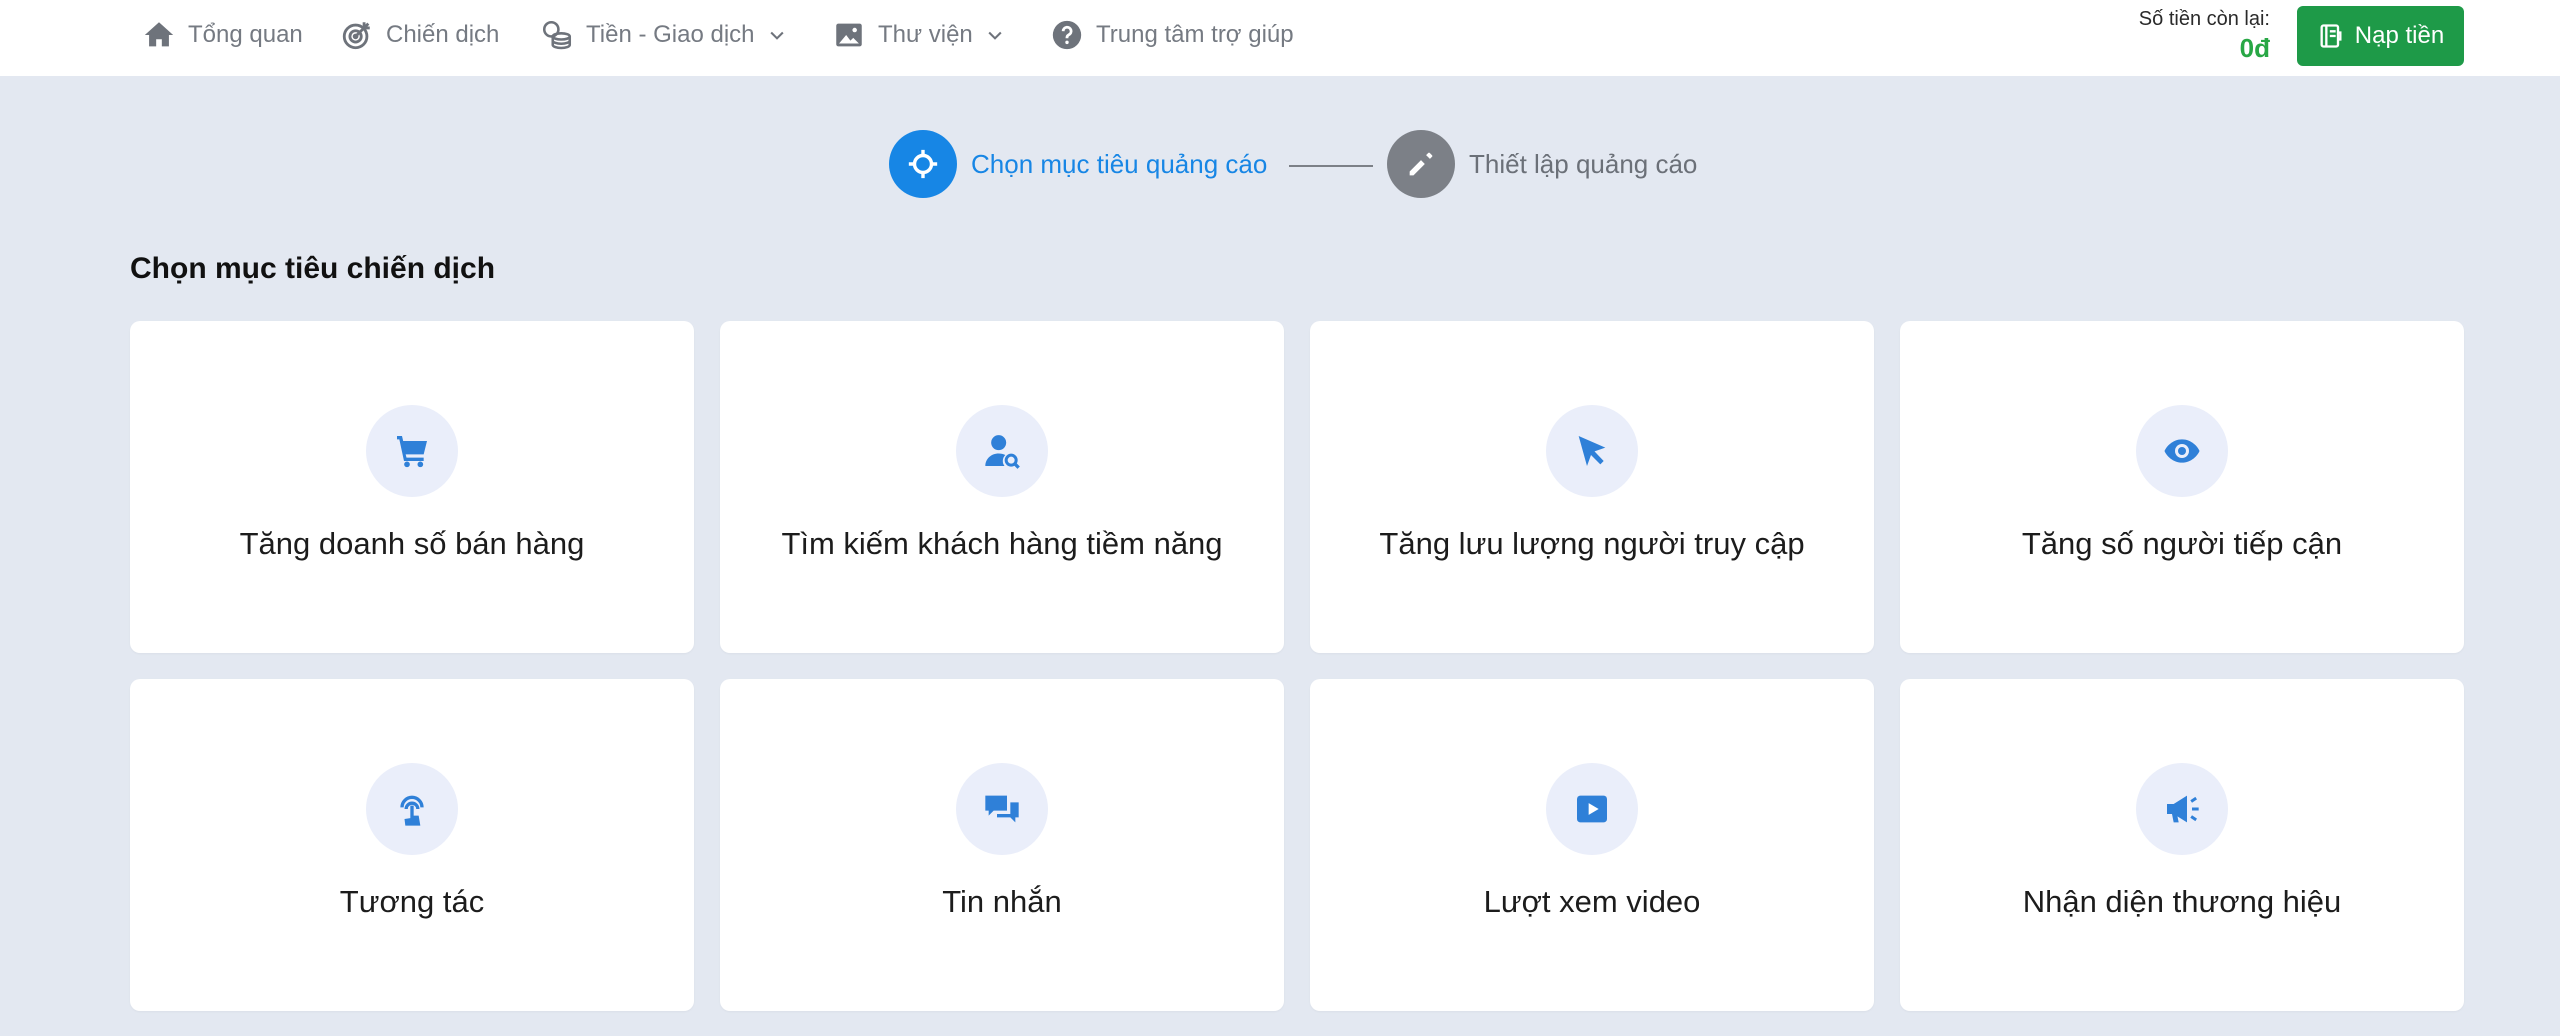  I want to click on step-choose-objective: Chọn mục tiêu quảng cáo, so click(1078, 164).